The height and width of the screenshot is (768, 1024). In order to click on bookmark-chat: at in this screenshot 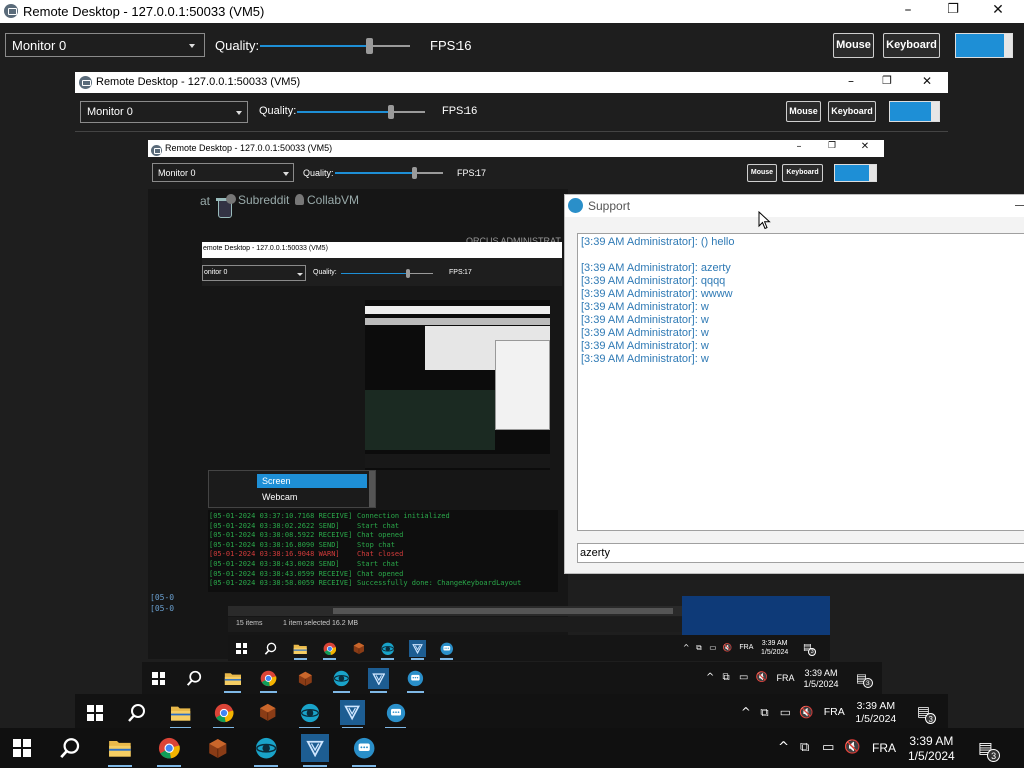, I will do `click(205, 201)`.